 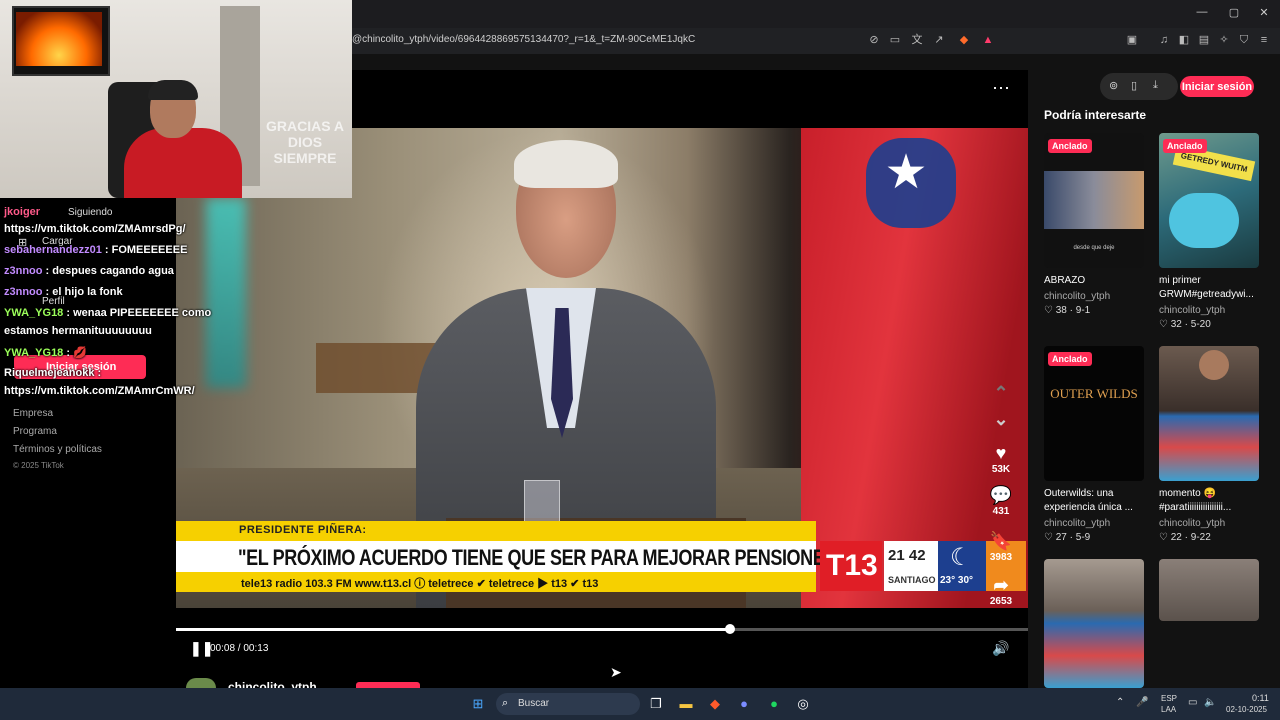 I want to click on bookmark-icon: 🔖, so click(x=1001, y=541).